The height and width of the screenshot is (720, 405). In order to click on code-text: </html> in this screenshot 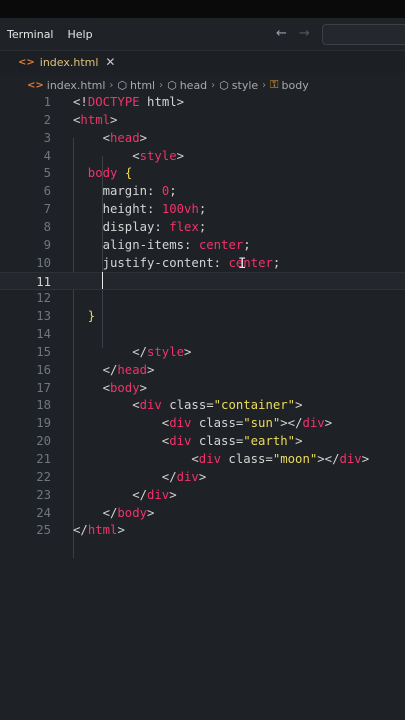, I will do `click(99, 530)`.